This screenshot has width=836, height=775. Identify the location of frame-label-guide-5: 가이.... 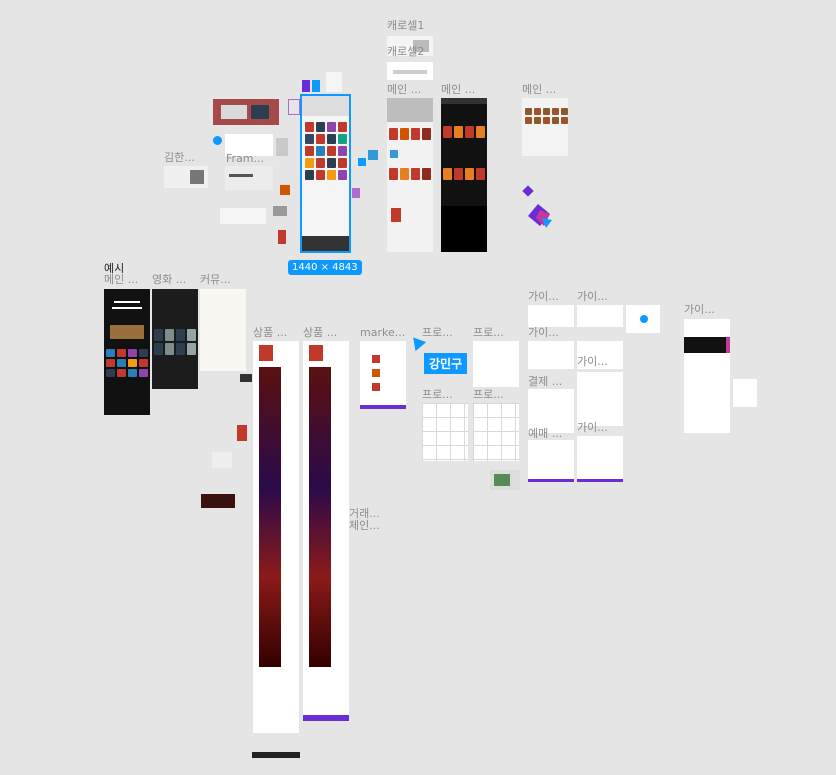
(592, 362).